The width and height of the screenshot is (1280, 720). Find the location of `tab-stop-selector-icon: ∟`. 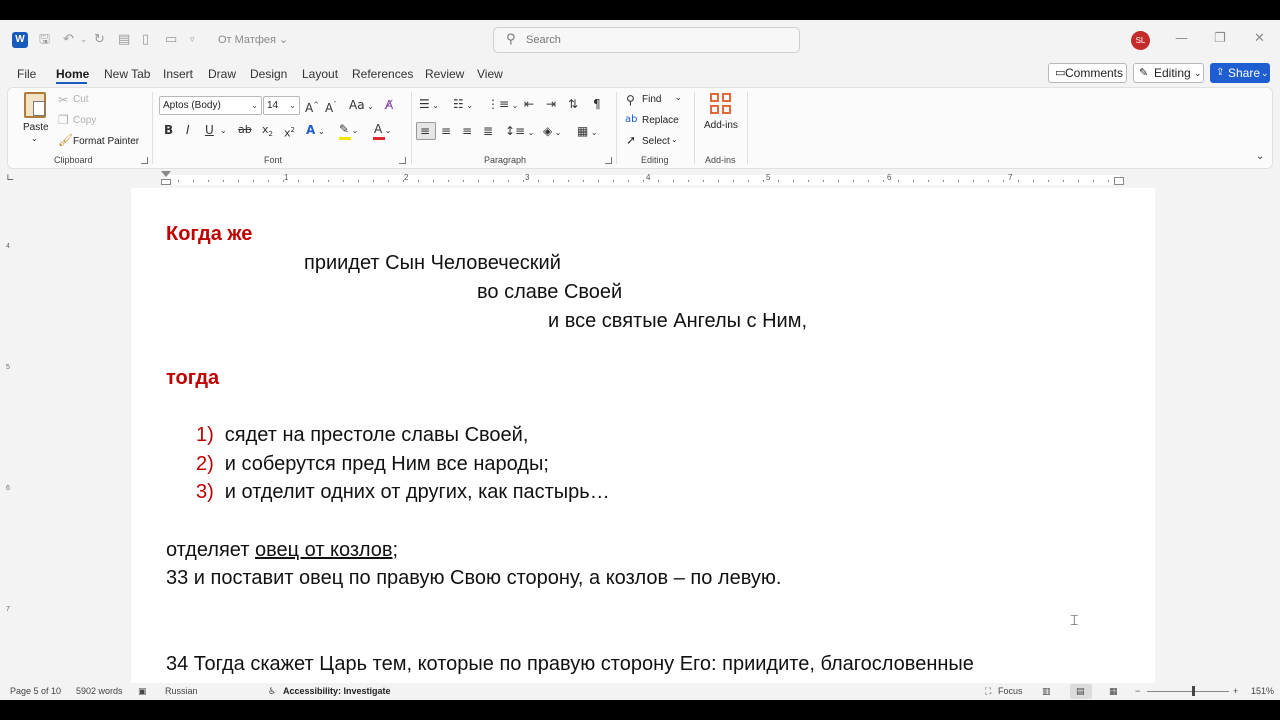

tab-stop-selector-icon: ∟ is located at coordinates (10, 179).